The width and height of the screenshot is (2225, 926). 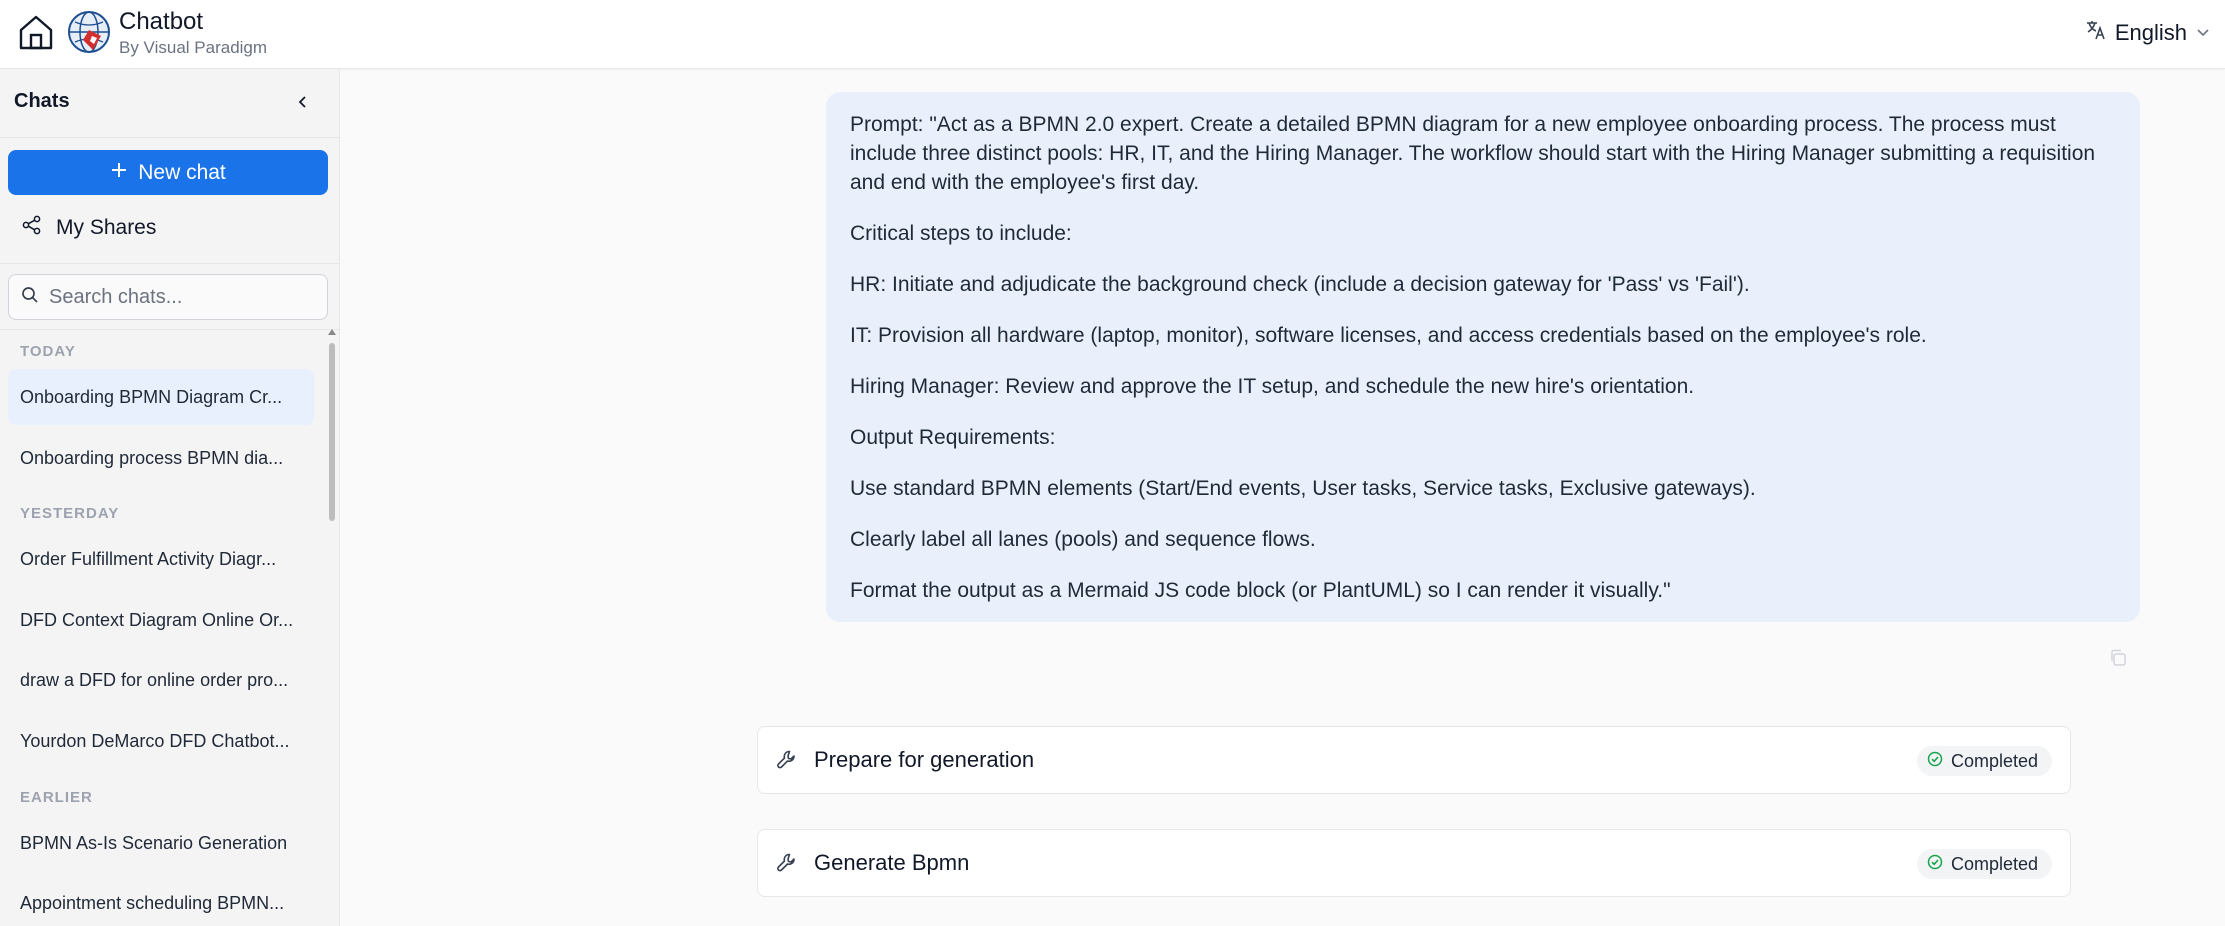 What do you see at coordinates (56, 797) in the screenshot?
I see `section-label-earlier: EARLIER` at bounding box center [56, 797].